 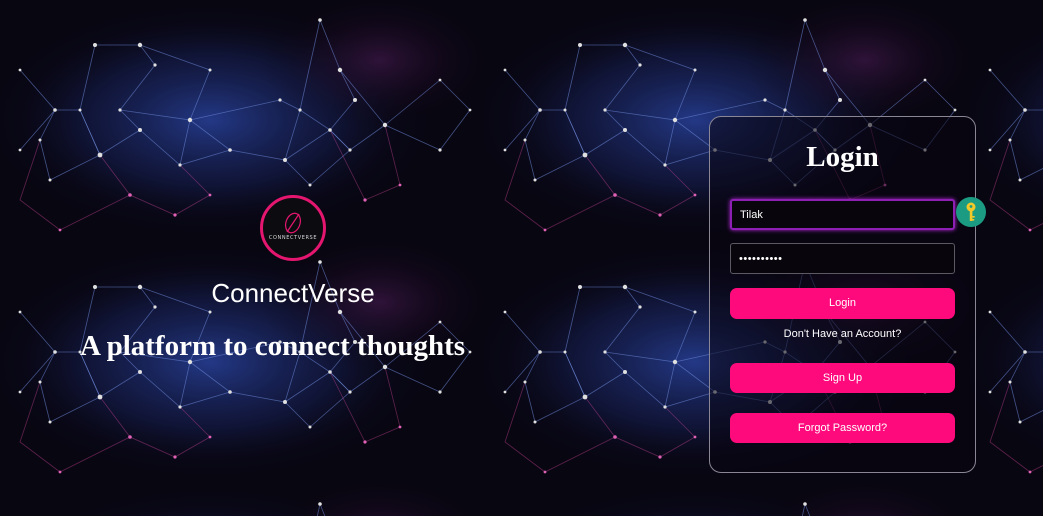 I want to click on login-title: Login, so click(x=842, y=157).